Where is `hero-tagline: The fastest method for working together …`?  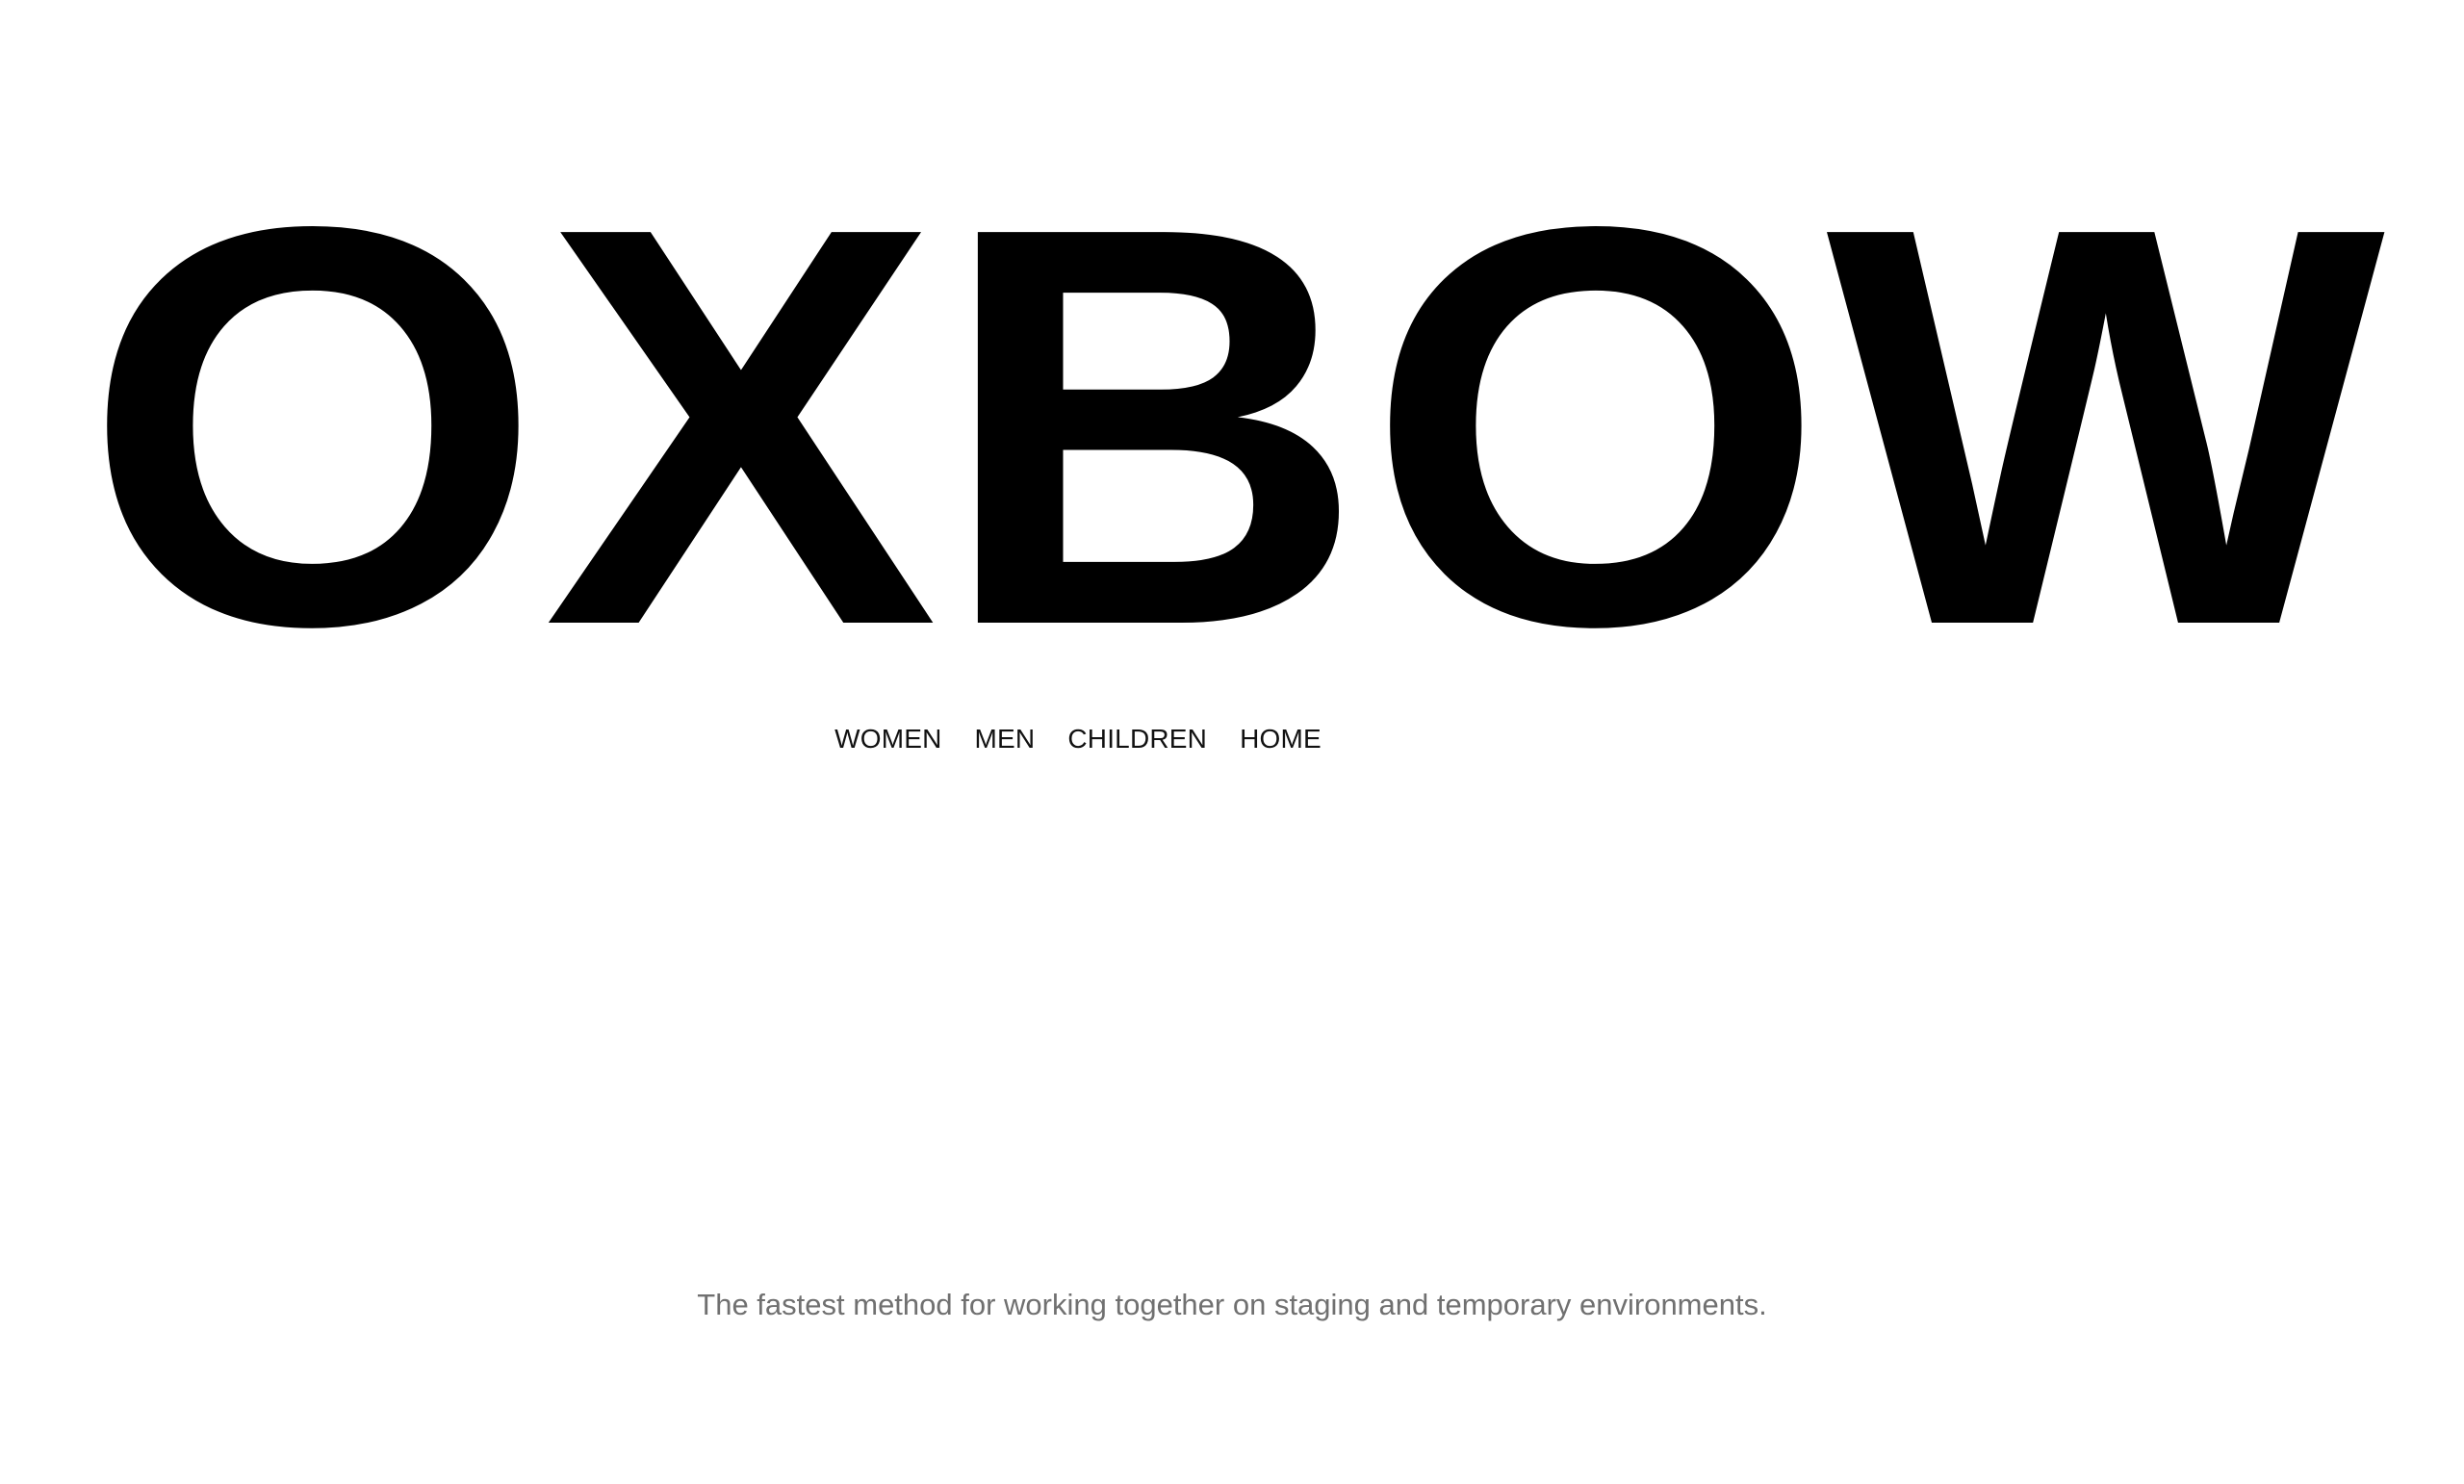
hero-tagline: The fastest method for working together … is located at coordinates (1232, 1305).